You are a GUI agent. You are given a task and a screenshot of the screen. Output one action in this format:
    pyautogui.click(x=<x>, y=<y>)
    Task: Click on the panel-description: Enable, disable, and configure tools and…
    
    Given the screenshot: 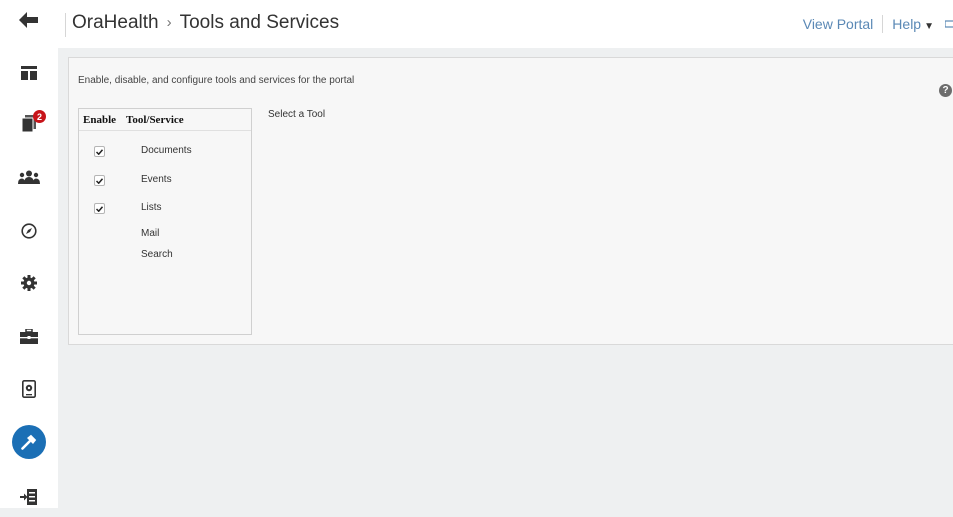 What is the action you would take?
    pyautogui.click(x=216, y=80)
    